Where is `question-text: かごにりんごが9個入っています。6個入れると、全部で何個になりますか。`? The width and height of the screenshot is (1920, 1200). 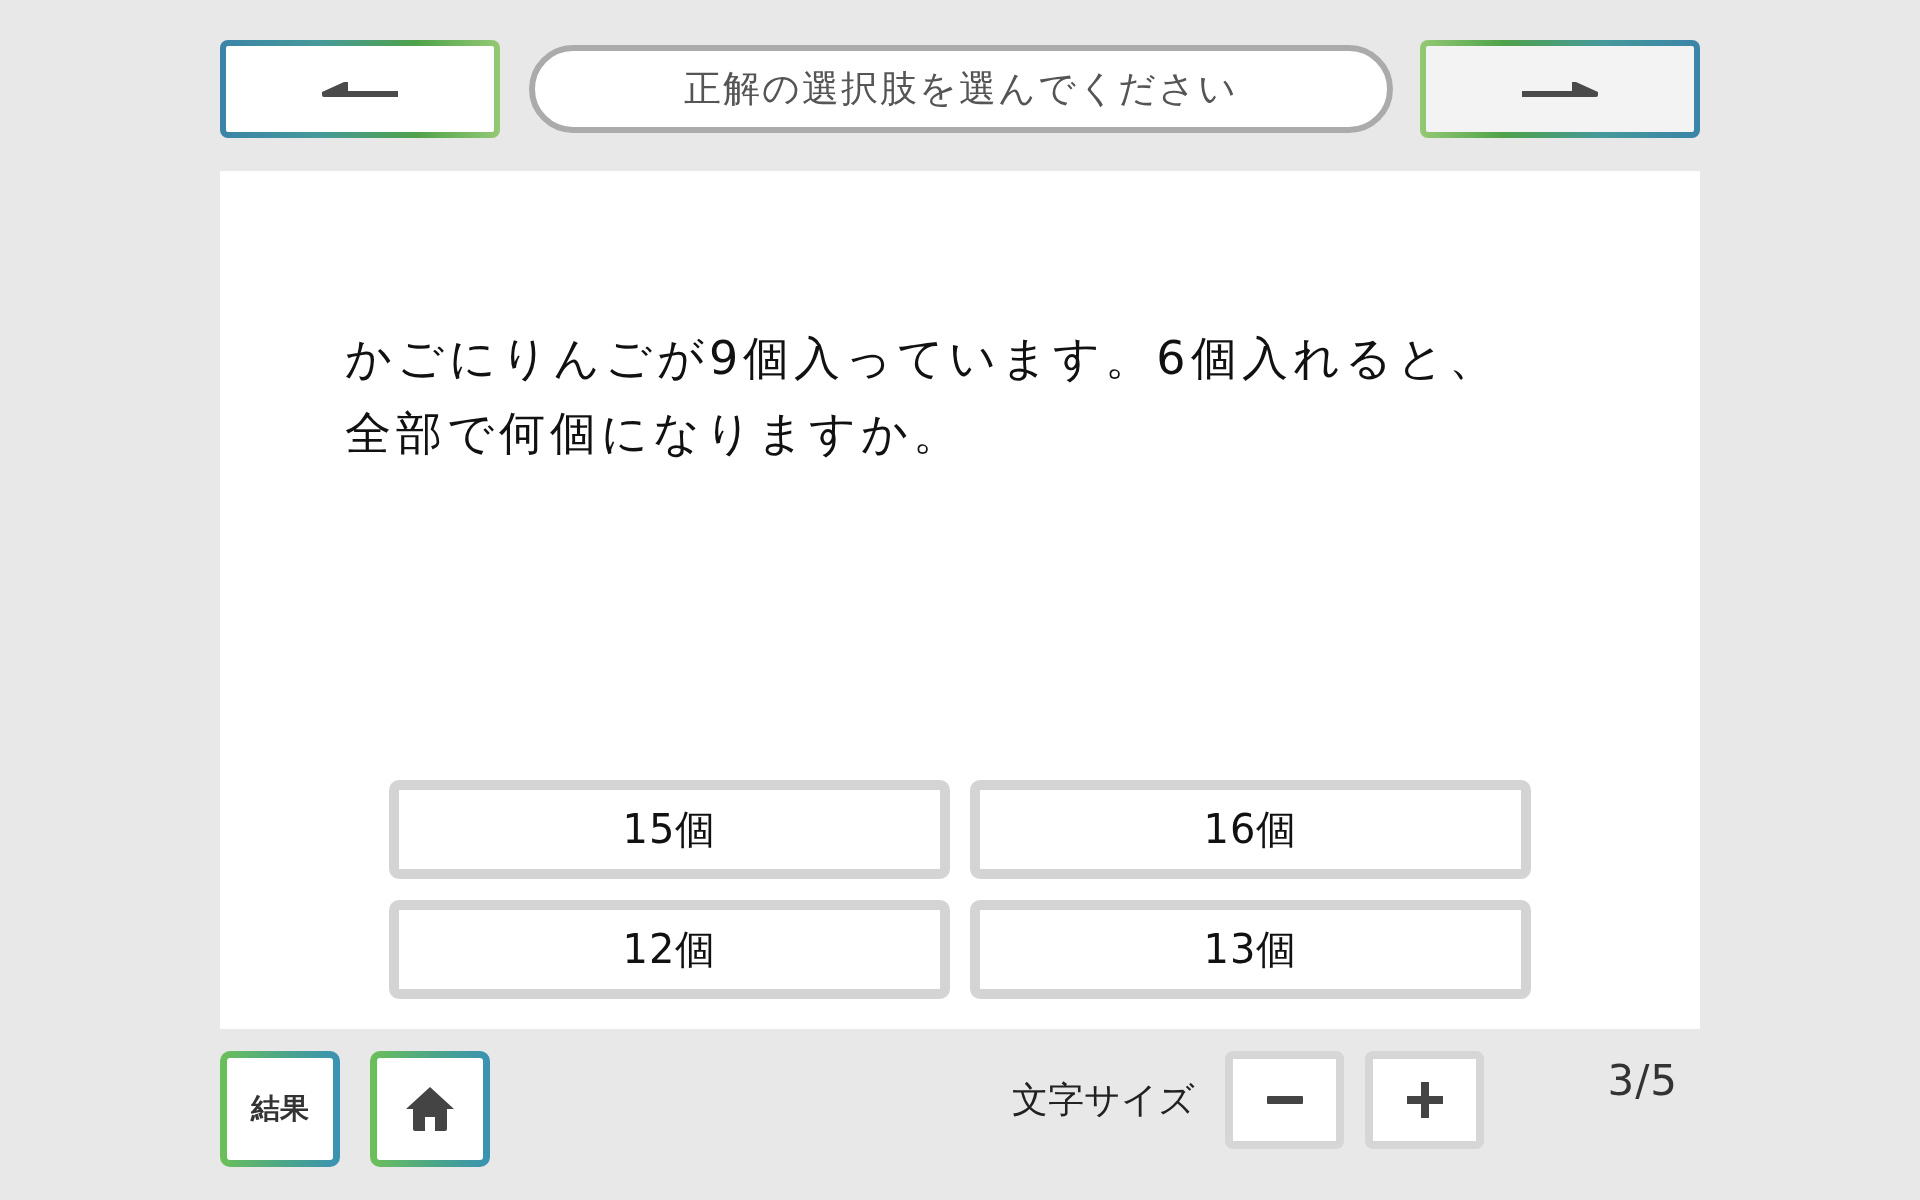
question-text: かごにりんごが9個入っています。6個入れると、全部で何個になりますか。 is located at coordinates (923, 396).